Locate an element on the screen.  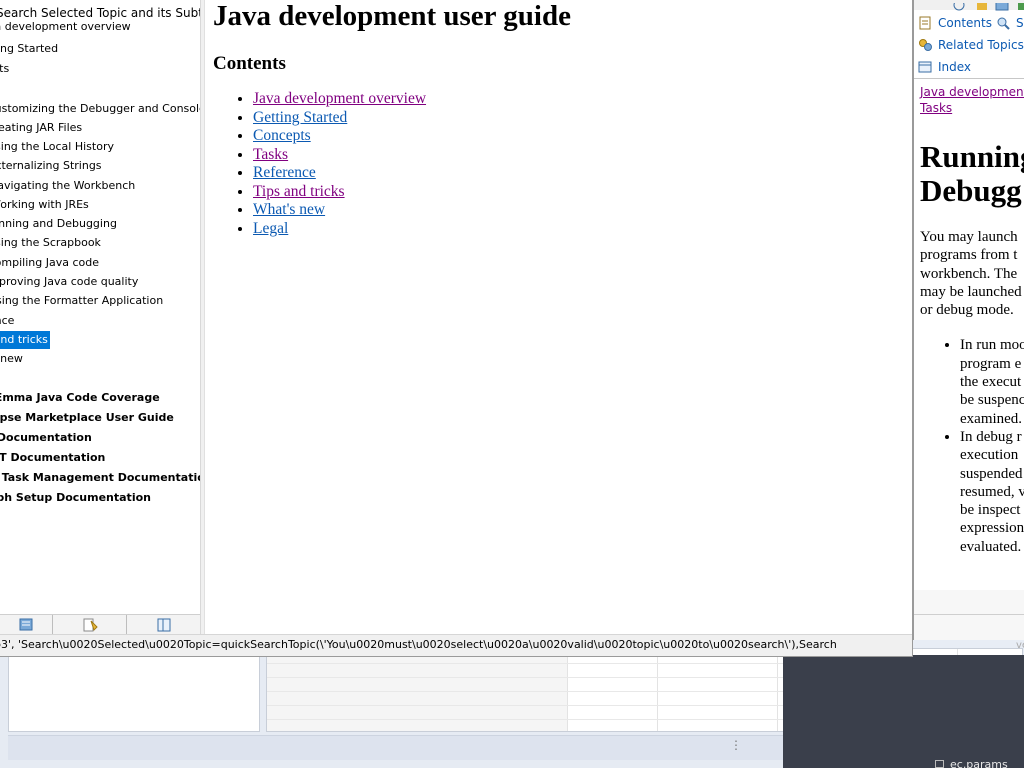
secondary-lower-pane is located at coordinates (968, 615).